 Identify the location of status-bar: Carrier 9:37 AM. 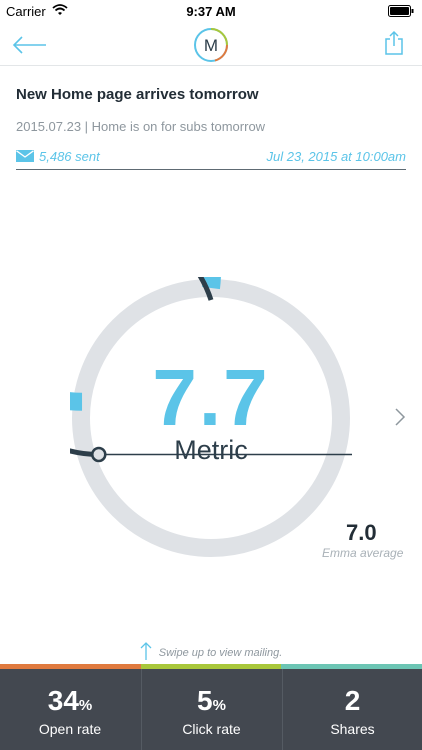
(211, 11).